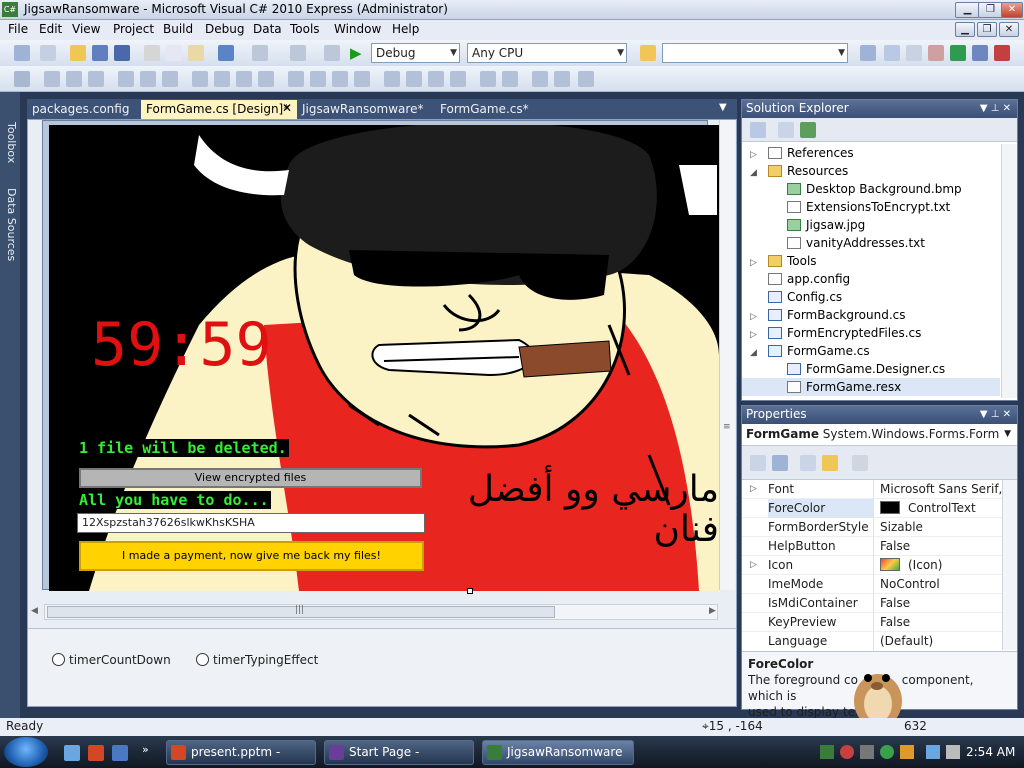 The width and height of the screenshot is (1024, 768). What do you see at coordinates (1009, 271) in the screenshot?
I see `solution-tree-scrollbar` at bounding box center [1009, 271].